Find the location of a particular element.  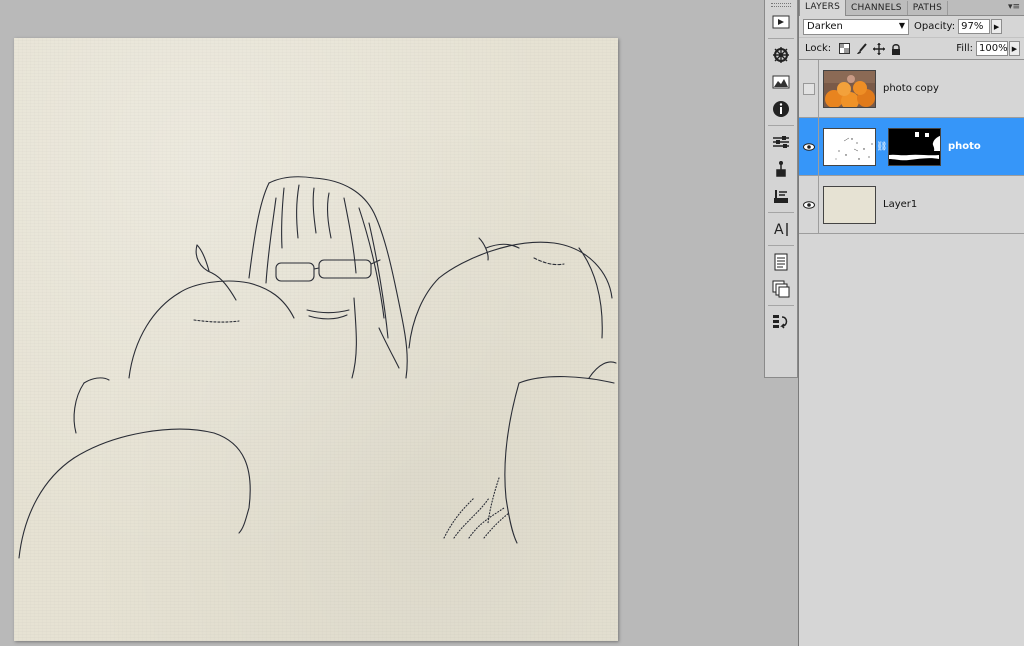

opacity-input: 97% is located at coordinates (974, 26).